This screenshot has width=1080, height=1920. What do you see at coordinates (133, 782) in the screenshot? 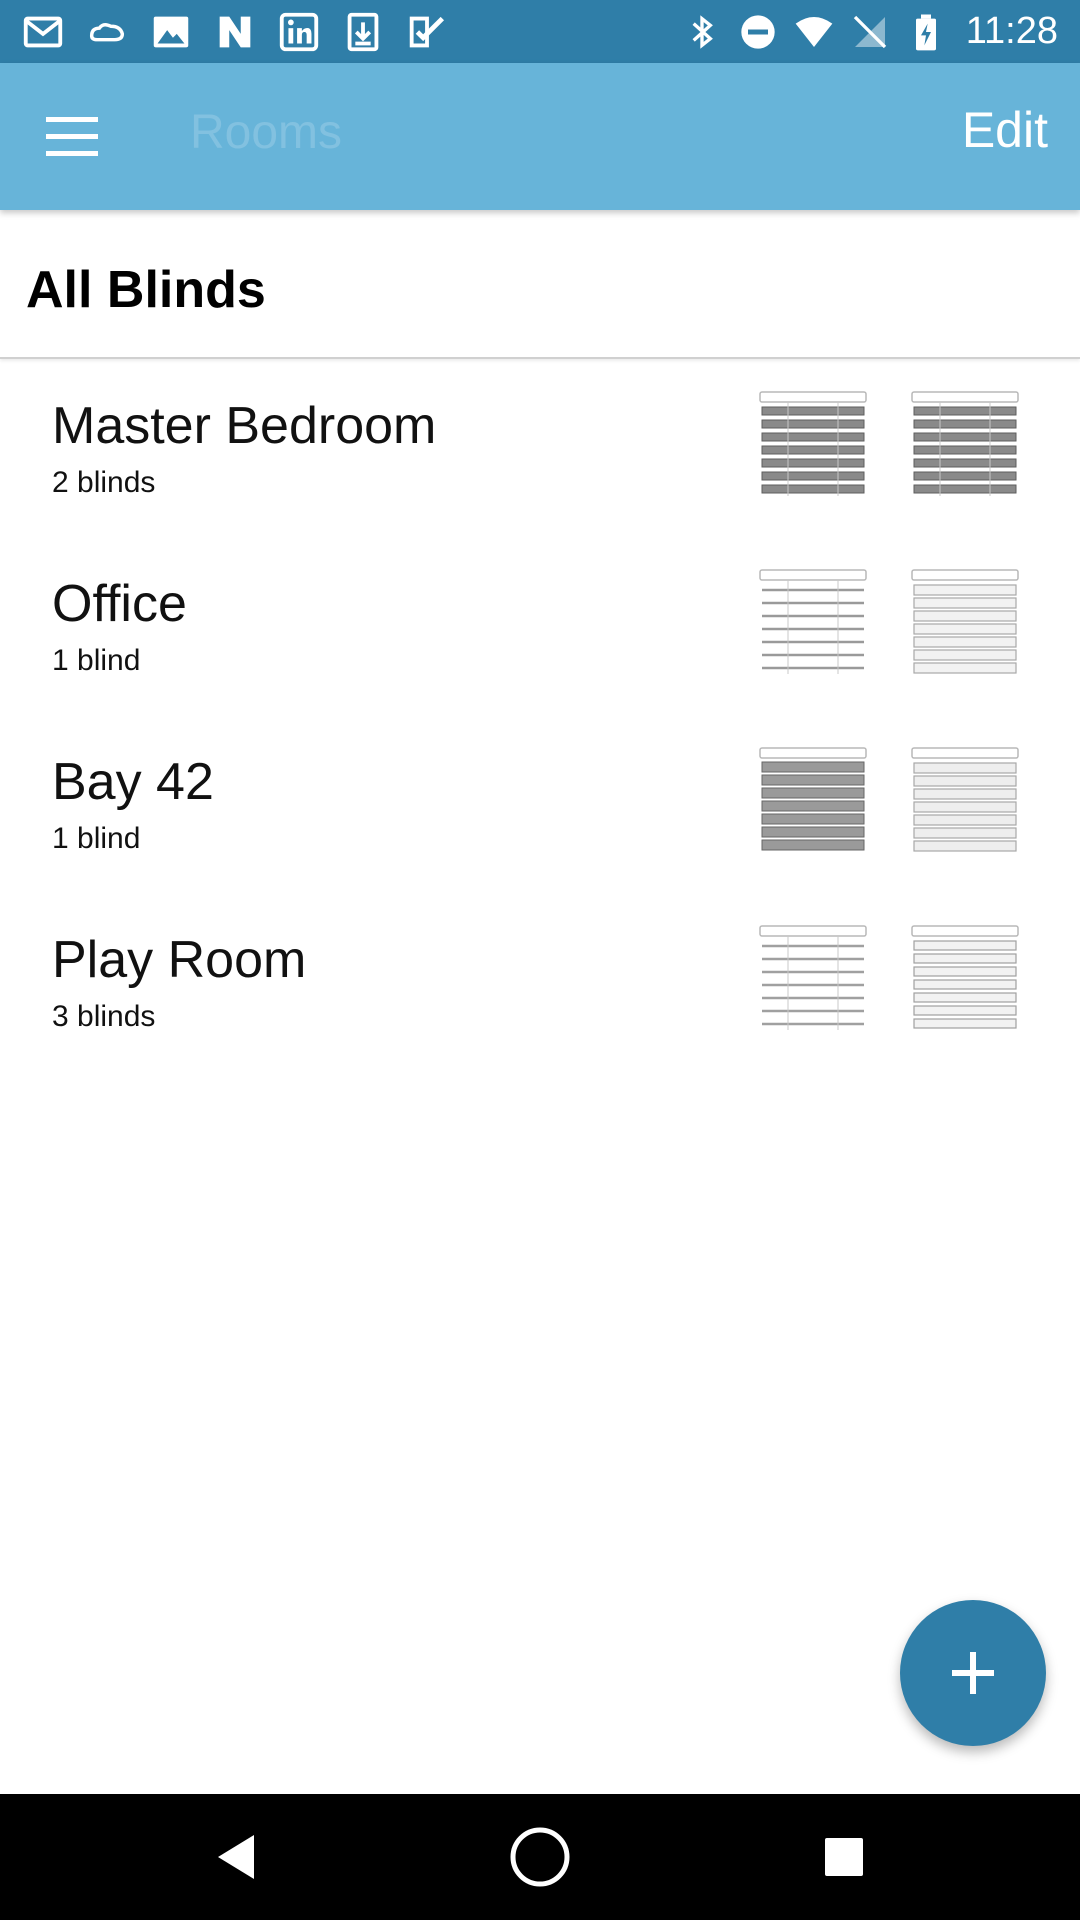
I see `room-name: Bay 42` at bounding box center [133, 782].